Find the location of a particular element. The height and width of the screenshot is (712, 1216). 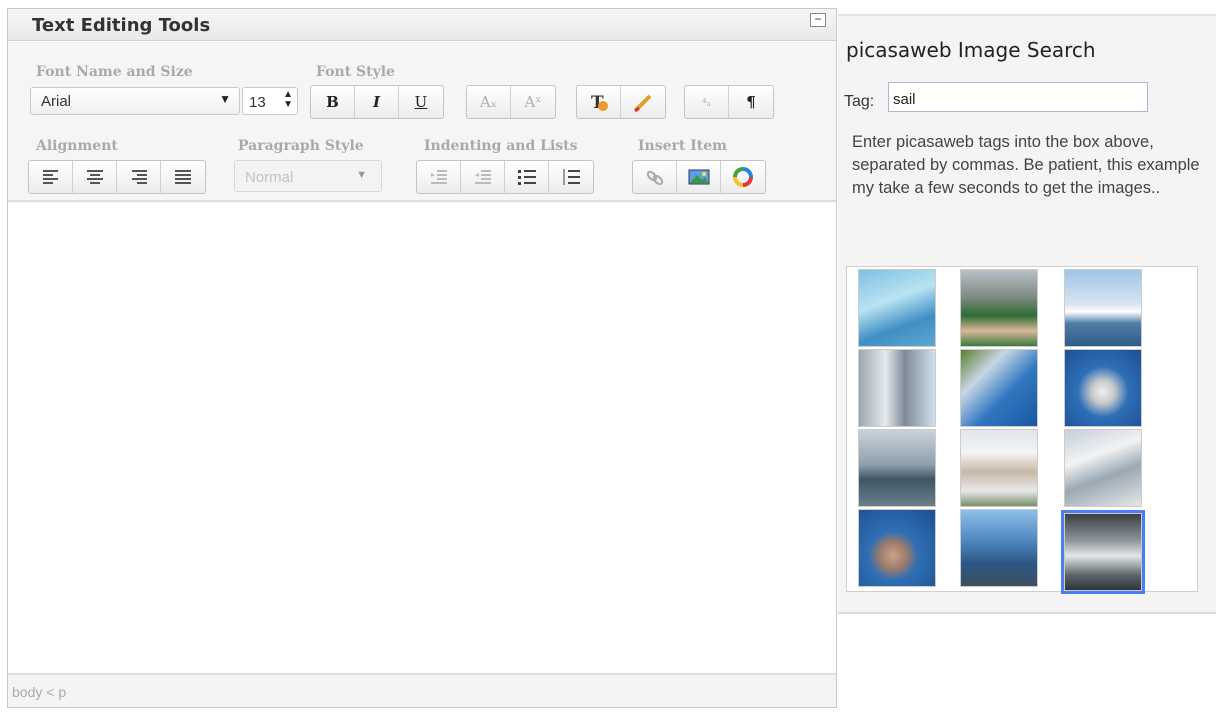

numbered-list-button is located at coordinates (571, 177).